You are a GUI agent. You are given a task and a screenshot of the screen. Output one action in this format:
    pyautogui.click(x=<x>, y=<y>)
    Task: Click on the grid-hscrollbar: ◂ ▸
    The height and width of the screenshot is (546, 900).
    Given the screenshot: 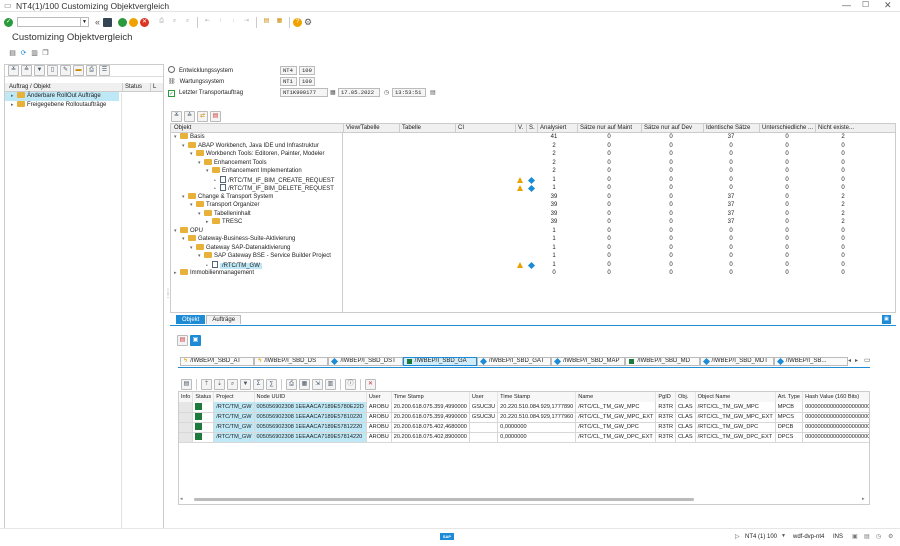 What is the action you would take?
    pyautogui.click(x=524, y=499)
    